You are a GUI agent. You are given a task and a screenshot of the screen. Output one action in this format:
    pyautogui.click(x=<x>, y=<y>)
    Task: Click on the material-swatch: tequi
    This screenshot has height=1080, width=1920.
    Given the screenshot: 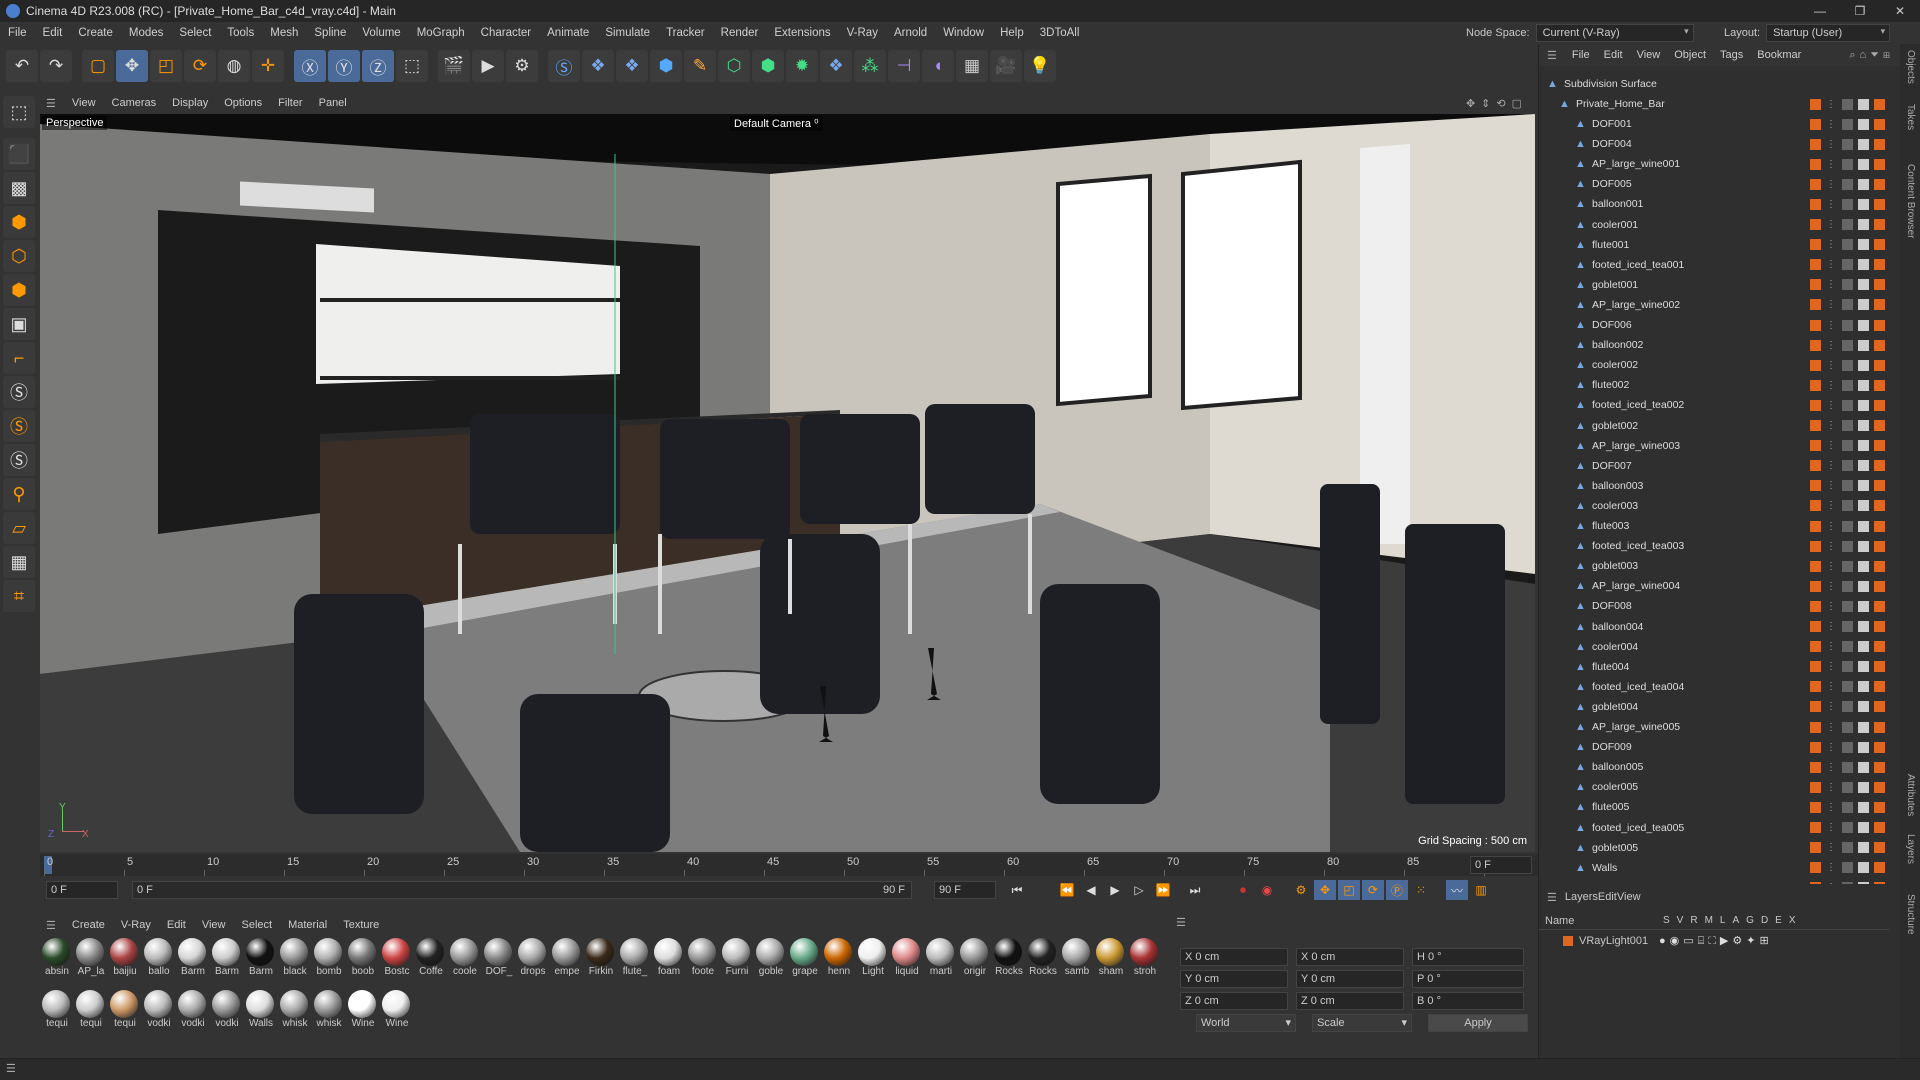 What is the action you would take?
    pyautogui.click(x=90, y=1010)
    